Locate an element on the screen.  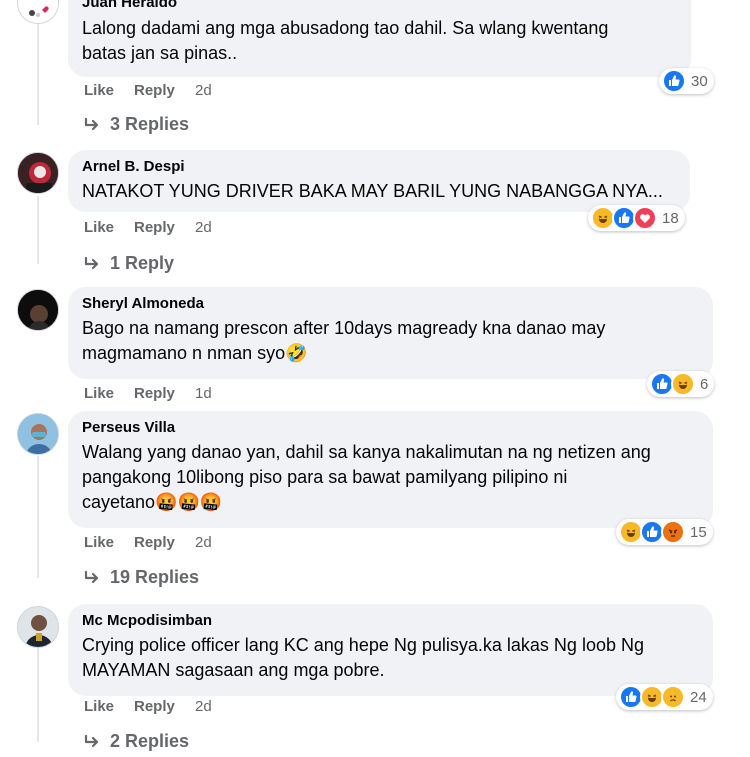
view-replies-label: 3 Replies is located at coordinates (150, 124).